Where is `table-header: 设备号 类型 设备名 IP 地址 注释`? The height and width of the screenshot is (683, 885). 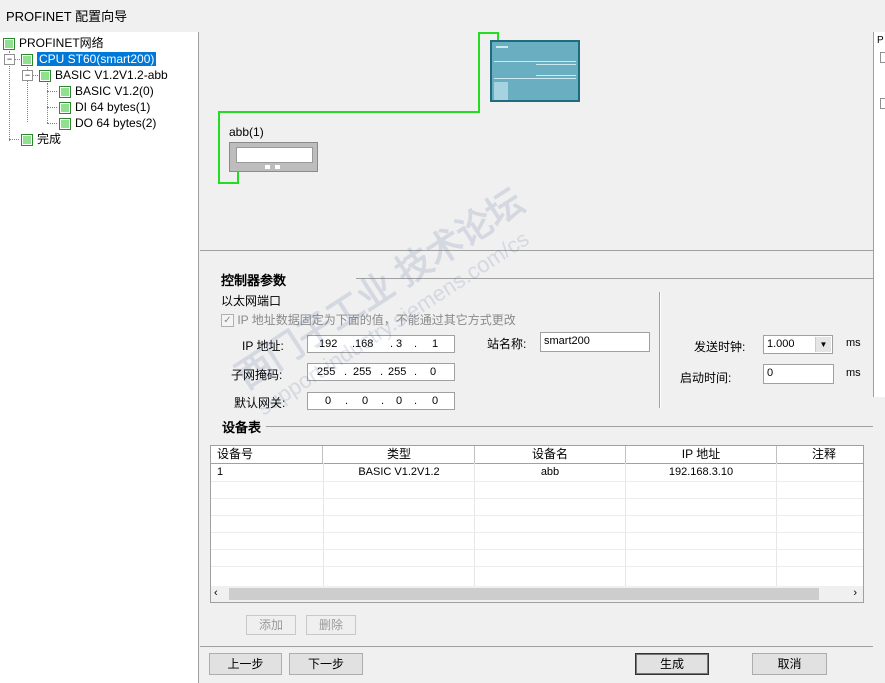
table-header: 设备号 类型 设备名 IP 地址 注释 is located at coordinates (537, 455).